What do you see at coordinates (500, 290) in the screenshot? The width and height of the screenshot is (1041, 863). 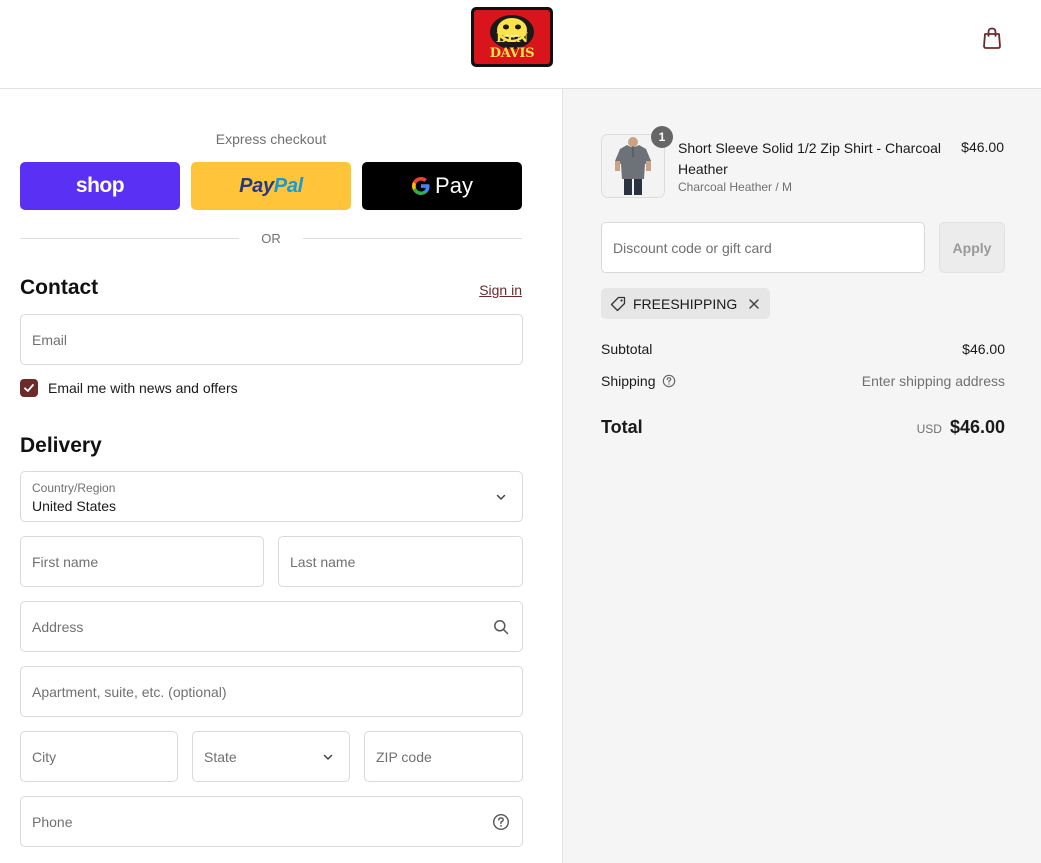 I see `sign-in-link: Sign in` at bounding box center [500, 290].